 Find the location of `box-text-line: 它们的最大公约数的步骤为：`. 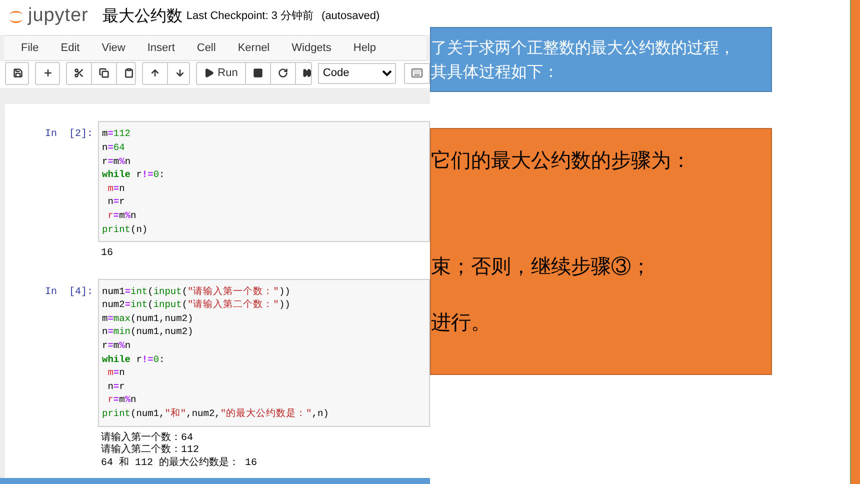

box-text-line: 它们的最大公约数的步骤为： is located at coordinates (561, 160).